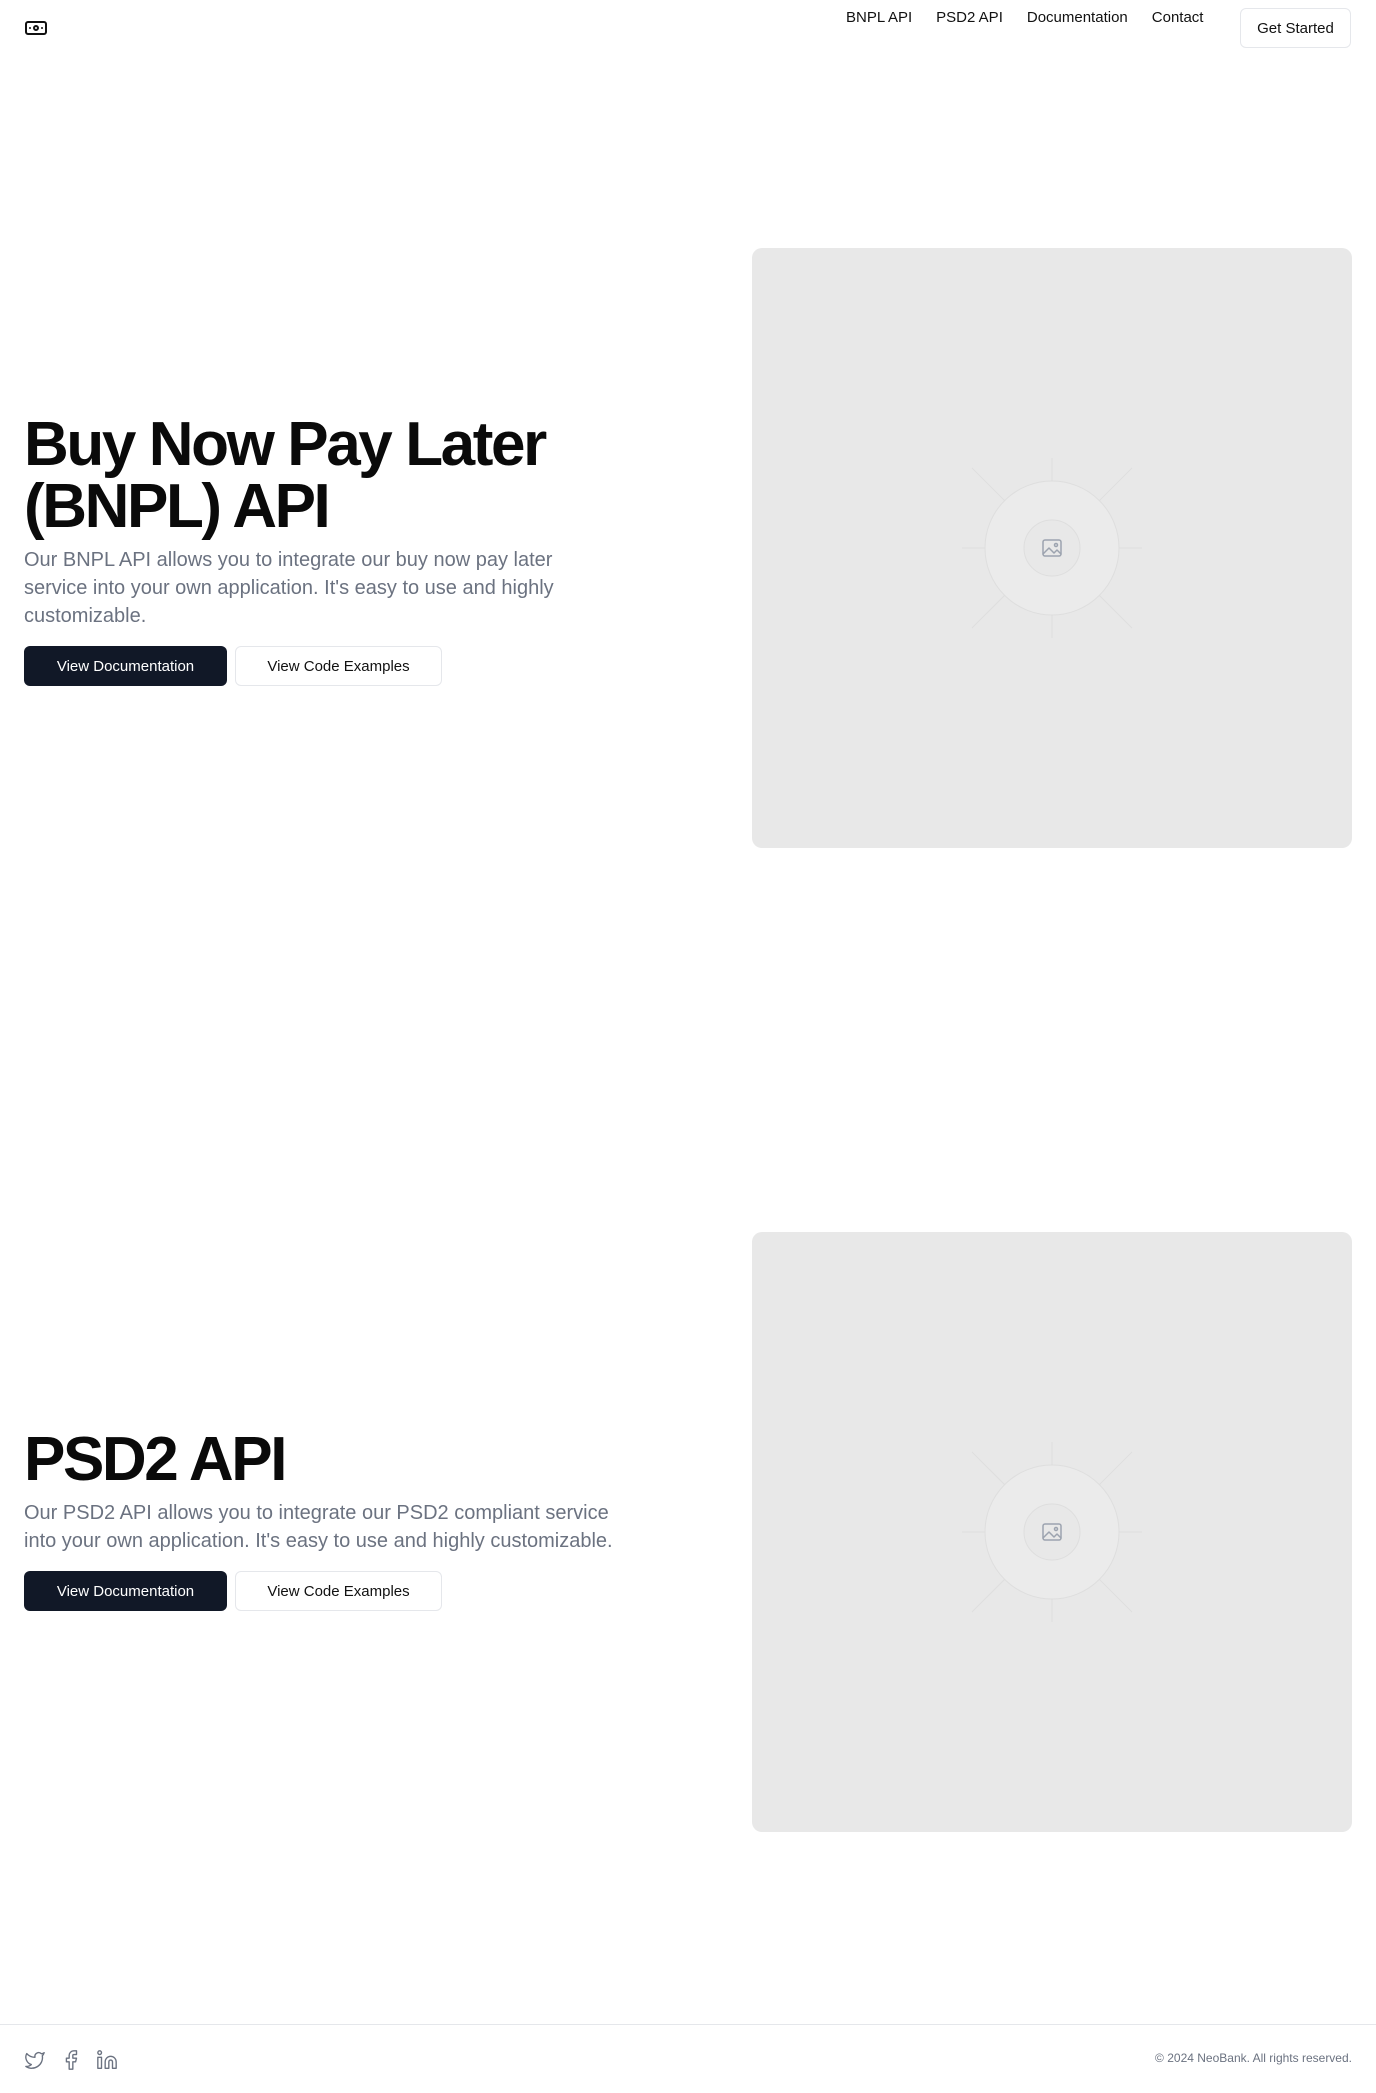 The image size is (1376, 2093). I want to click on nav-link-documentation: Documentation, so click(1077, 18).